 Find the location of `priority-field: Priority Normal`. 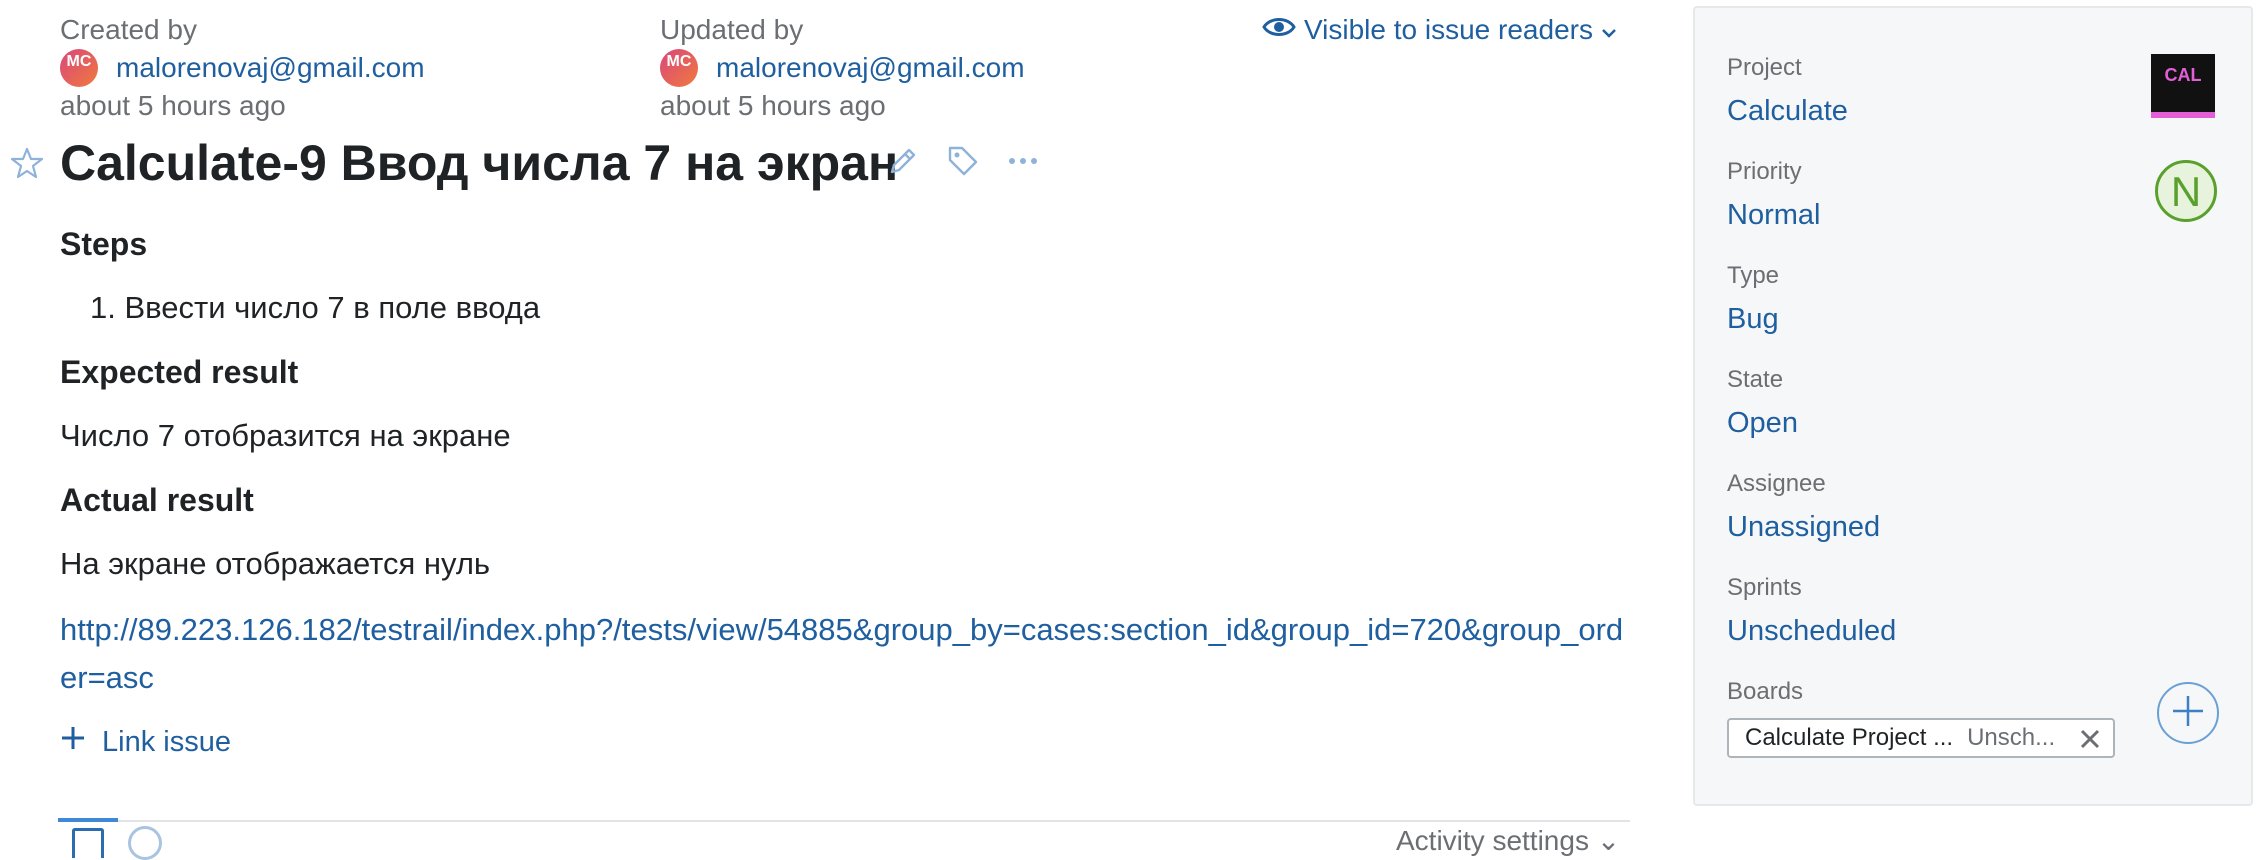

priority-field: Priority Normal is located at coordinates (1773, 196).